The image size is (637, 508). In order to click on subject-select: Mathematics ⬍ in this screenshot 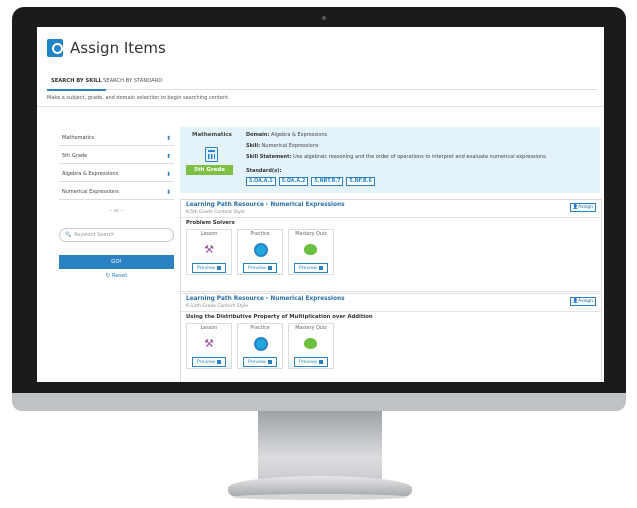, I will do `click(116, 138)`.